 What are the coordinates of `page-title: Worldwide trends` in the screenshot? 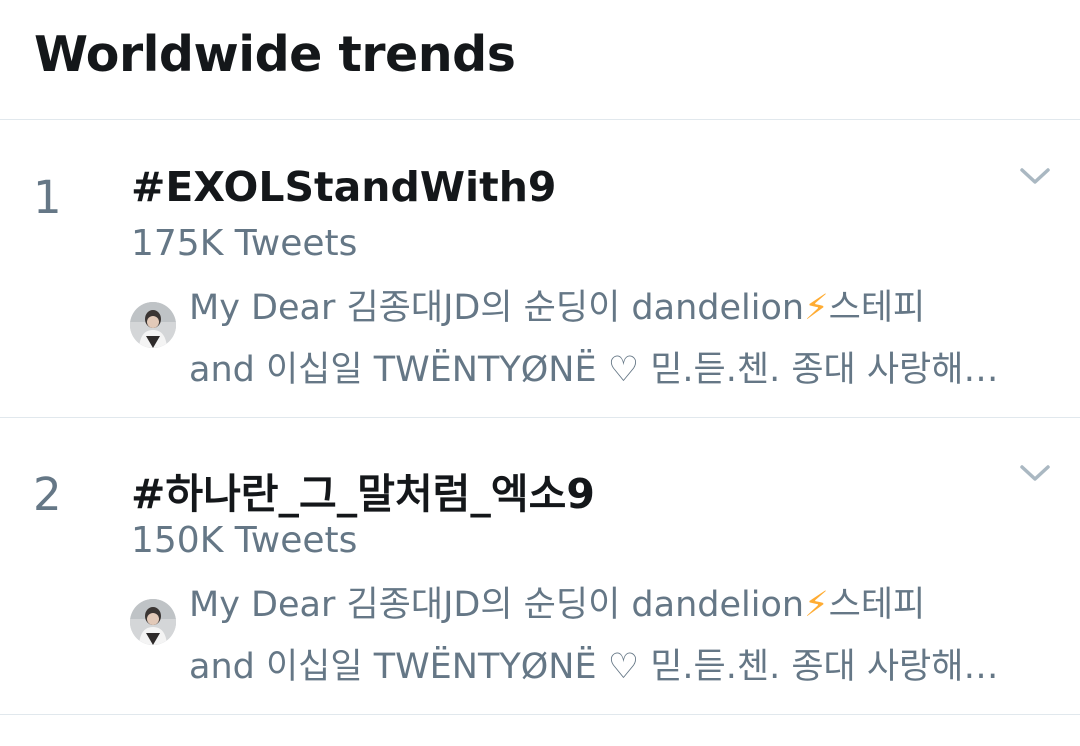 It's located at (275, 54).